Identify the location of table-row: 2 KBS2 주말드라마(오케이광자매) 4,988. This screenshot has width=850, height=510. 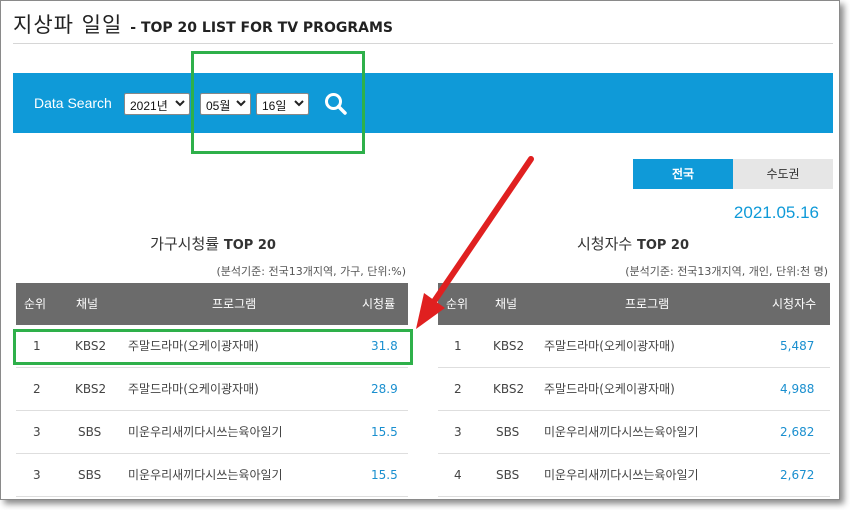
(634, 389).